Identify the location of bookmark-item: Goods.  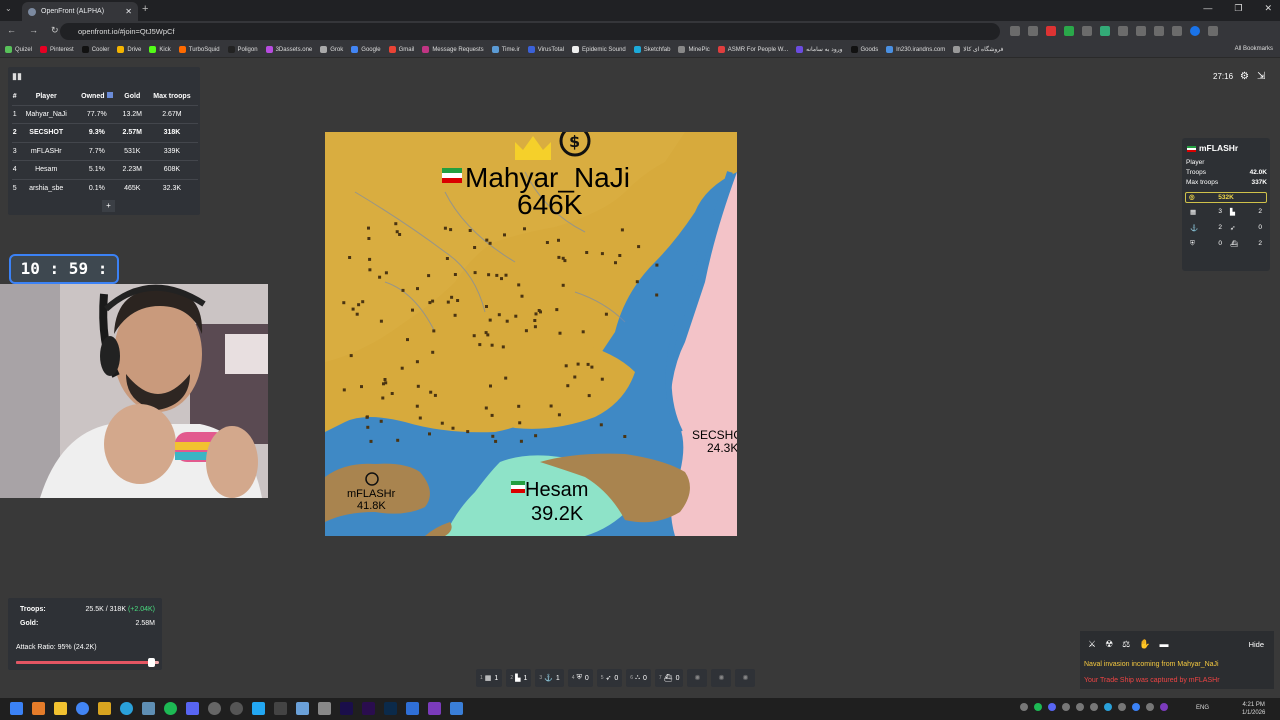
(864, 49).